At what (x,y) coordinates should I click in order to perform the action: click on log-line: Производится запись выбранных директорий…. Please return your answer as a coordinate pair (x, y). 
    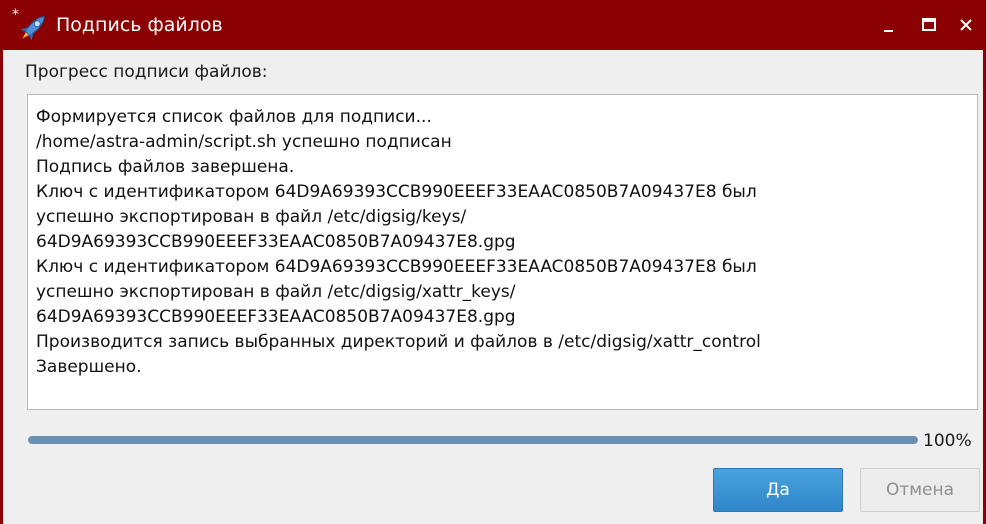
    Looking at the image, I should click on (398, 342).